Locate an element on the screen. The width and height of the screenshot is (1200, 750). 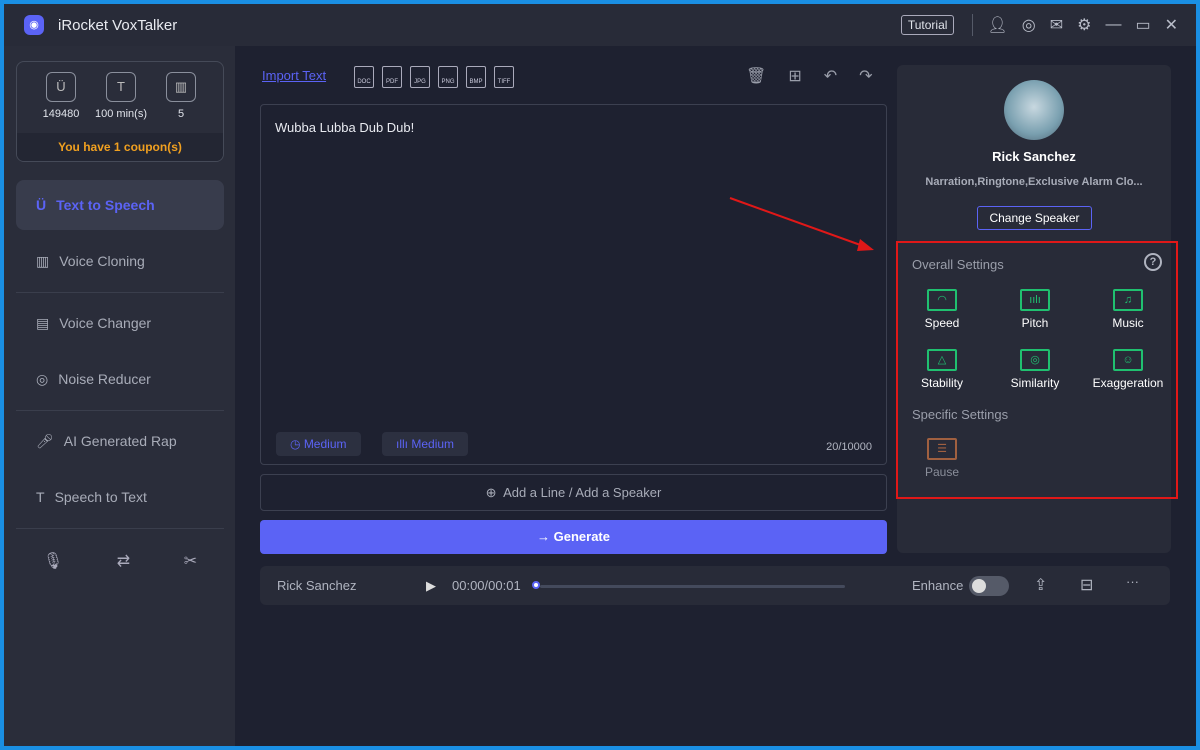
arrow-line is located at coordinates (798, 222).